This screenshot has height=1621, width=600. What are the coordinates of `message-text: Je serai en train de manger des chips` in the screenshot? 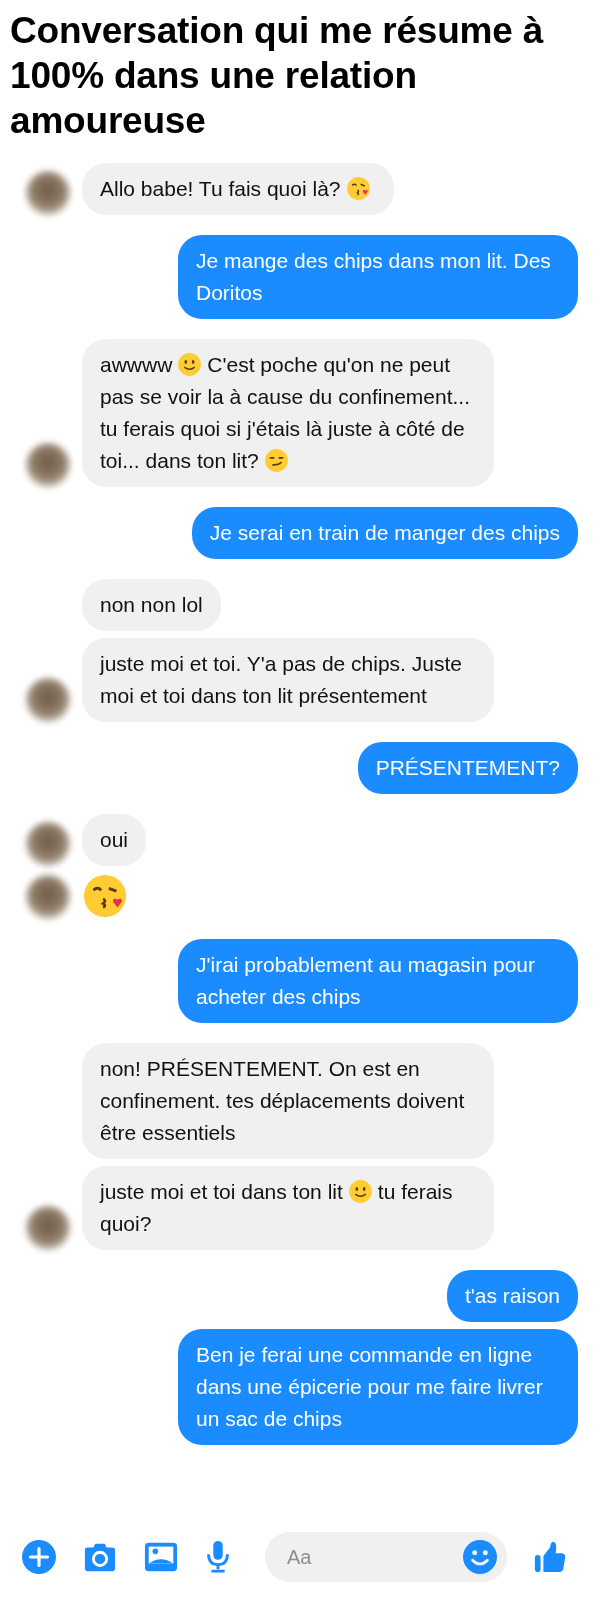 It's located at (384, 533).